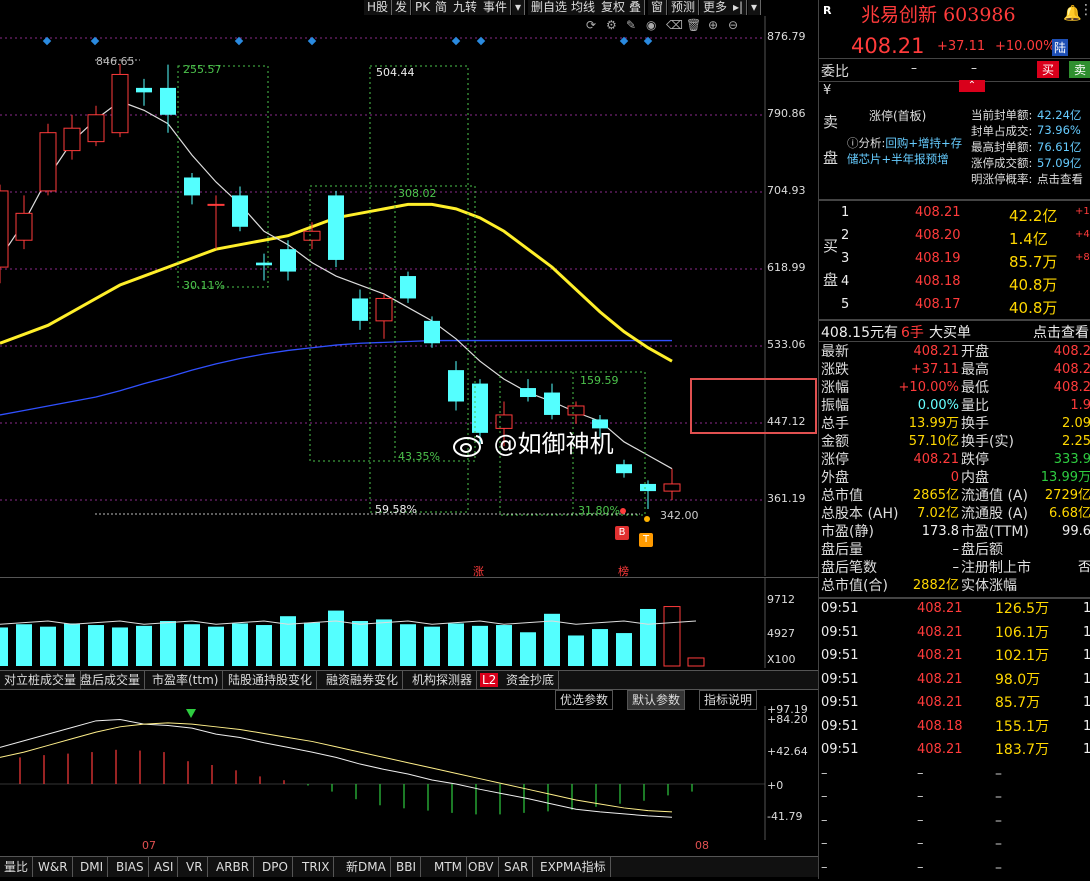 The image size is (1090, 881). Describe the element at coordinates (186, 680) in the screenshot. I see `indicator-tab-2: 市盈率(ttm)` at that location.